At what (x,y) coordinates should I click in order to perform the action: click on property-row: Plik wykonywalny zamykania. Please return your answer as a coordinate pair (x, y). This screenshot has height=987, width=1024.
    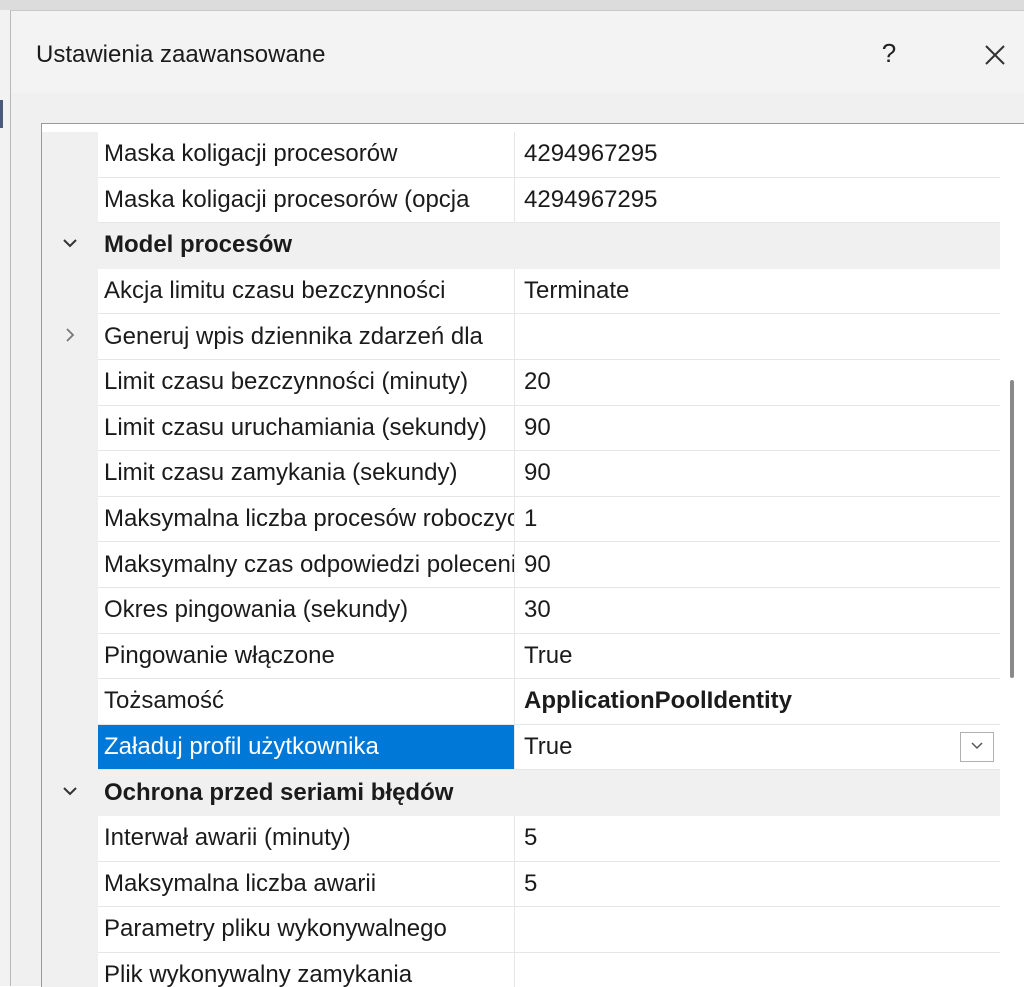
    Looking at the image, I should click on (521, 969).